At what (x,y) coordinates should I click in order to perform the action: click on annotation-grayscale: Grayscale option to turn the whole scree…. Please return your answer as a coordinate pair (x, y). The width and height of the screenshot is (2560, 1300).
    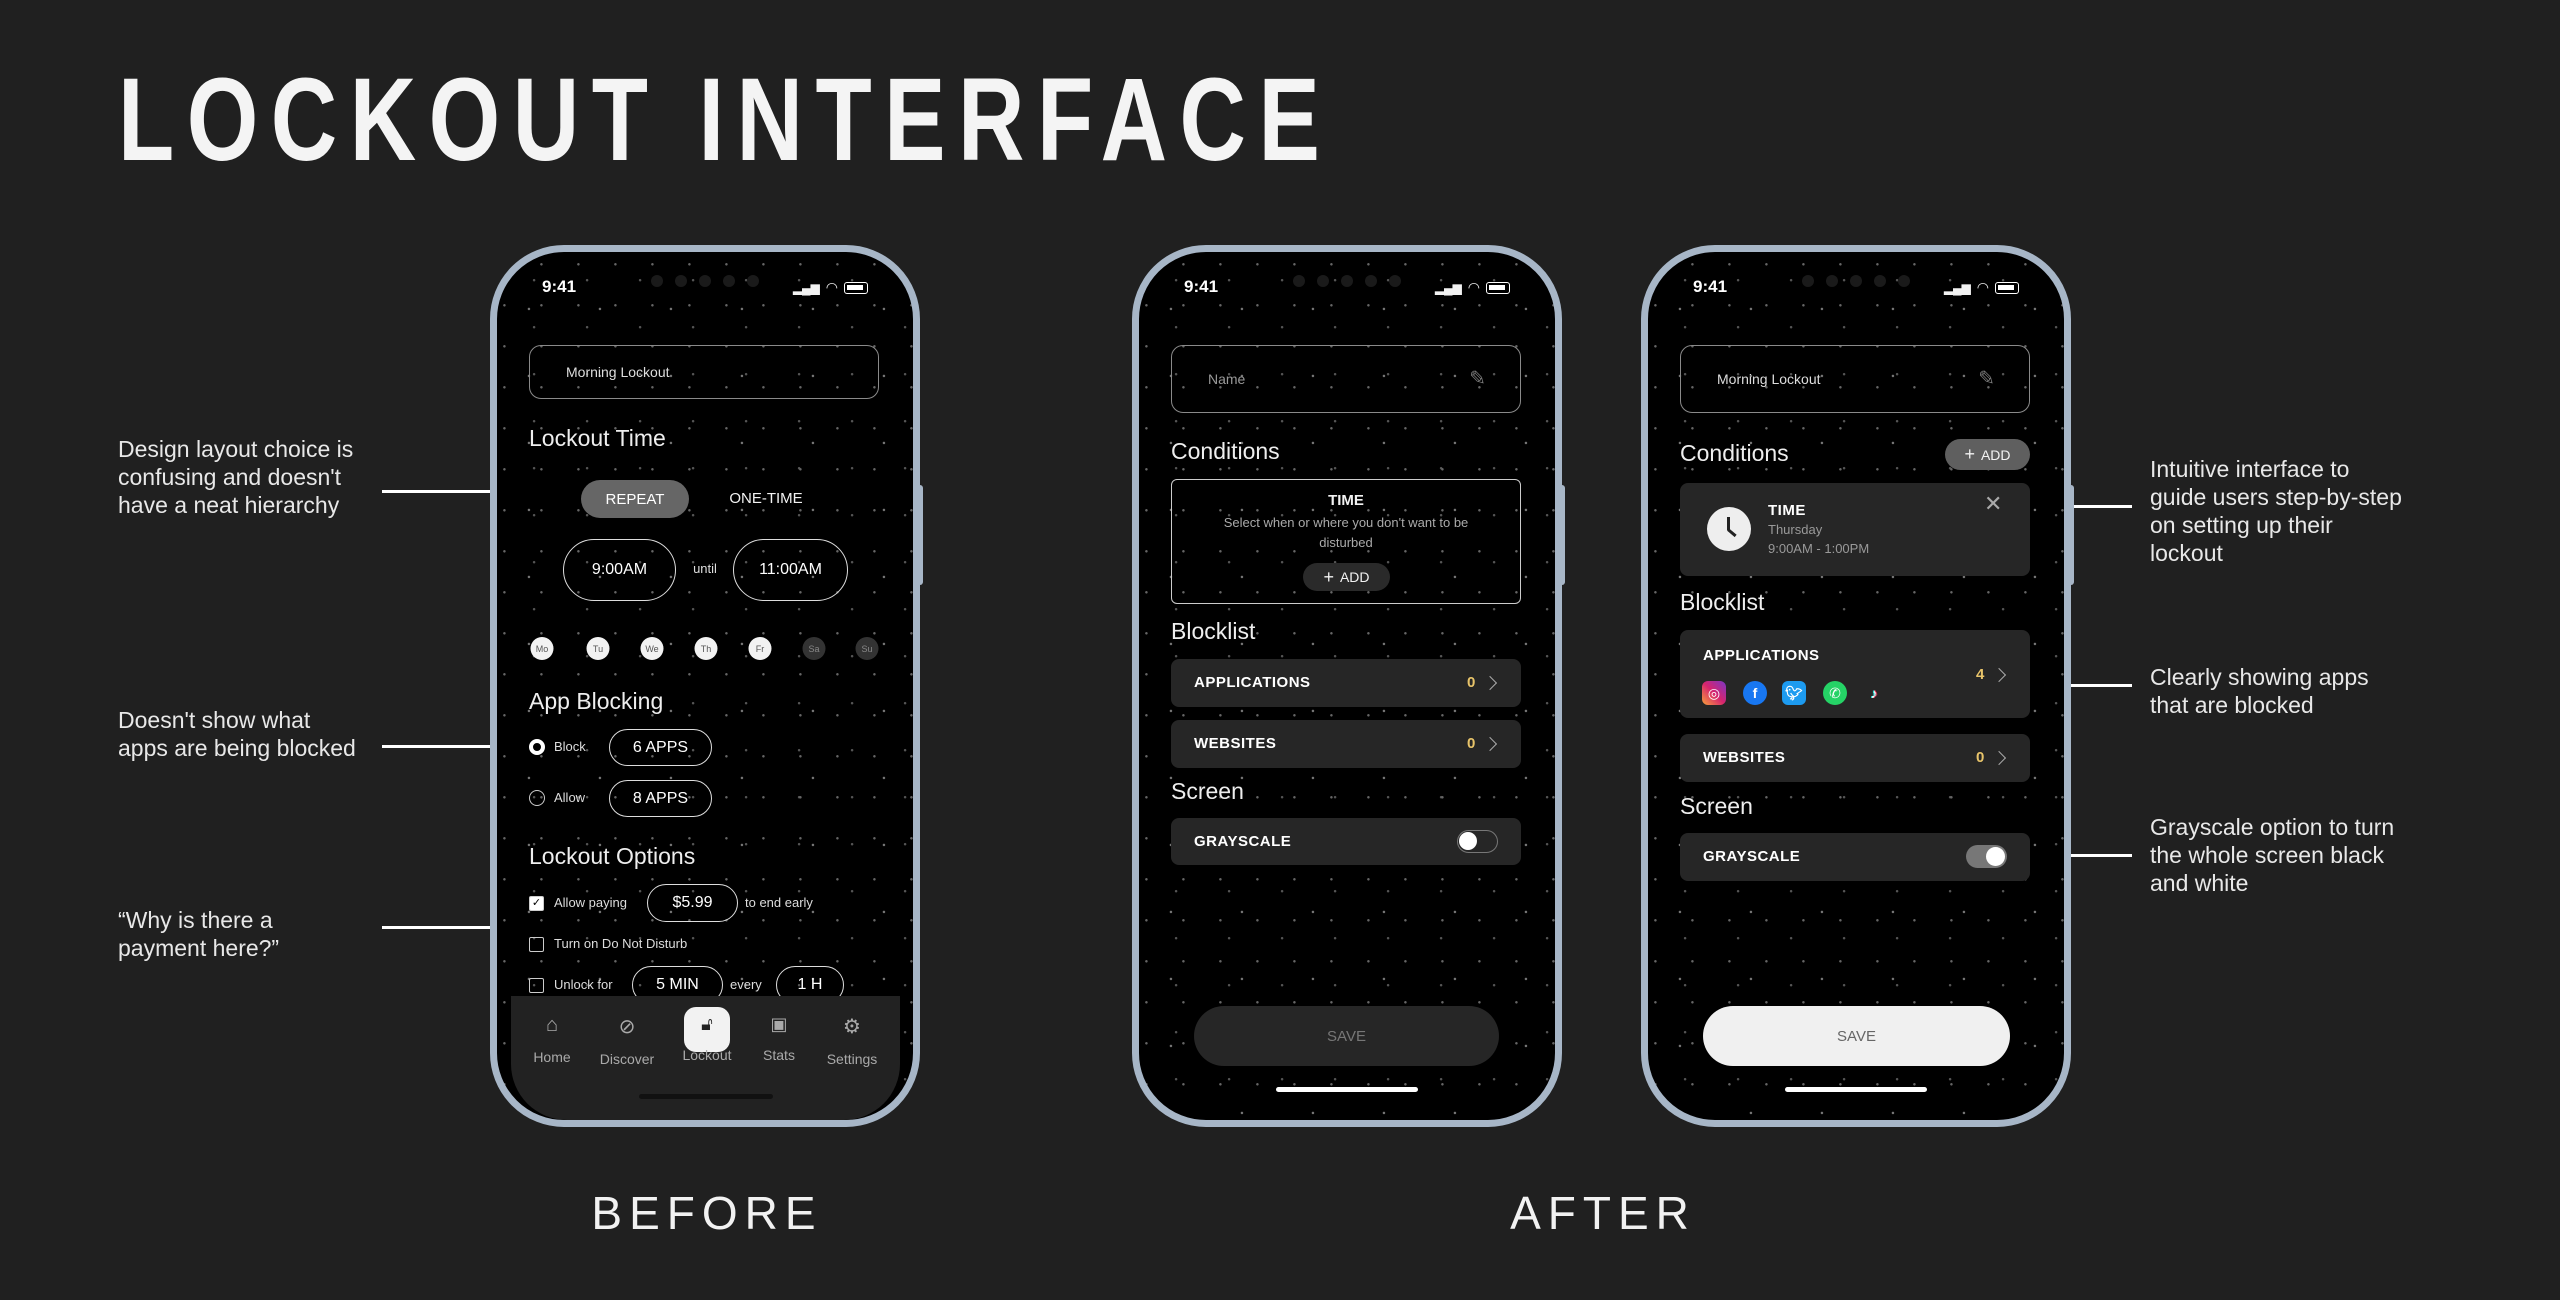
    Looking at the image, I should click on (2272, 855).